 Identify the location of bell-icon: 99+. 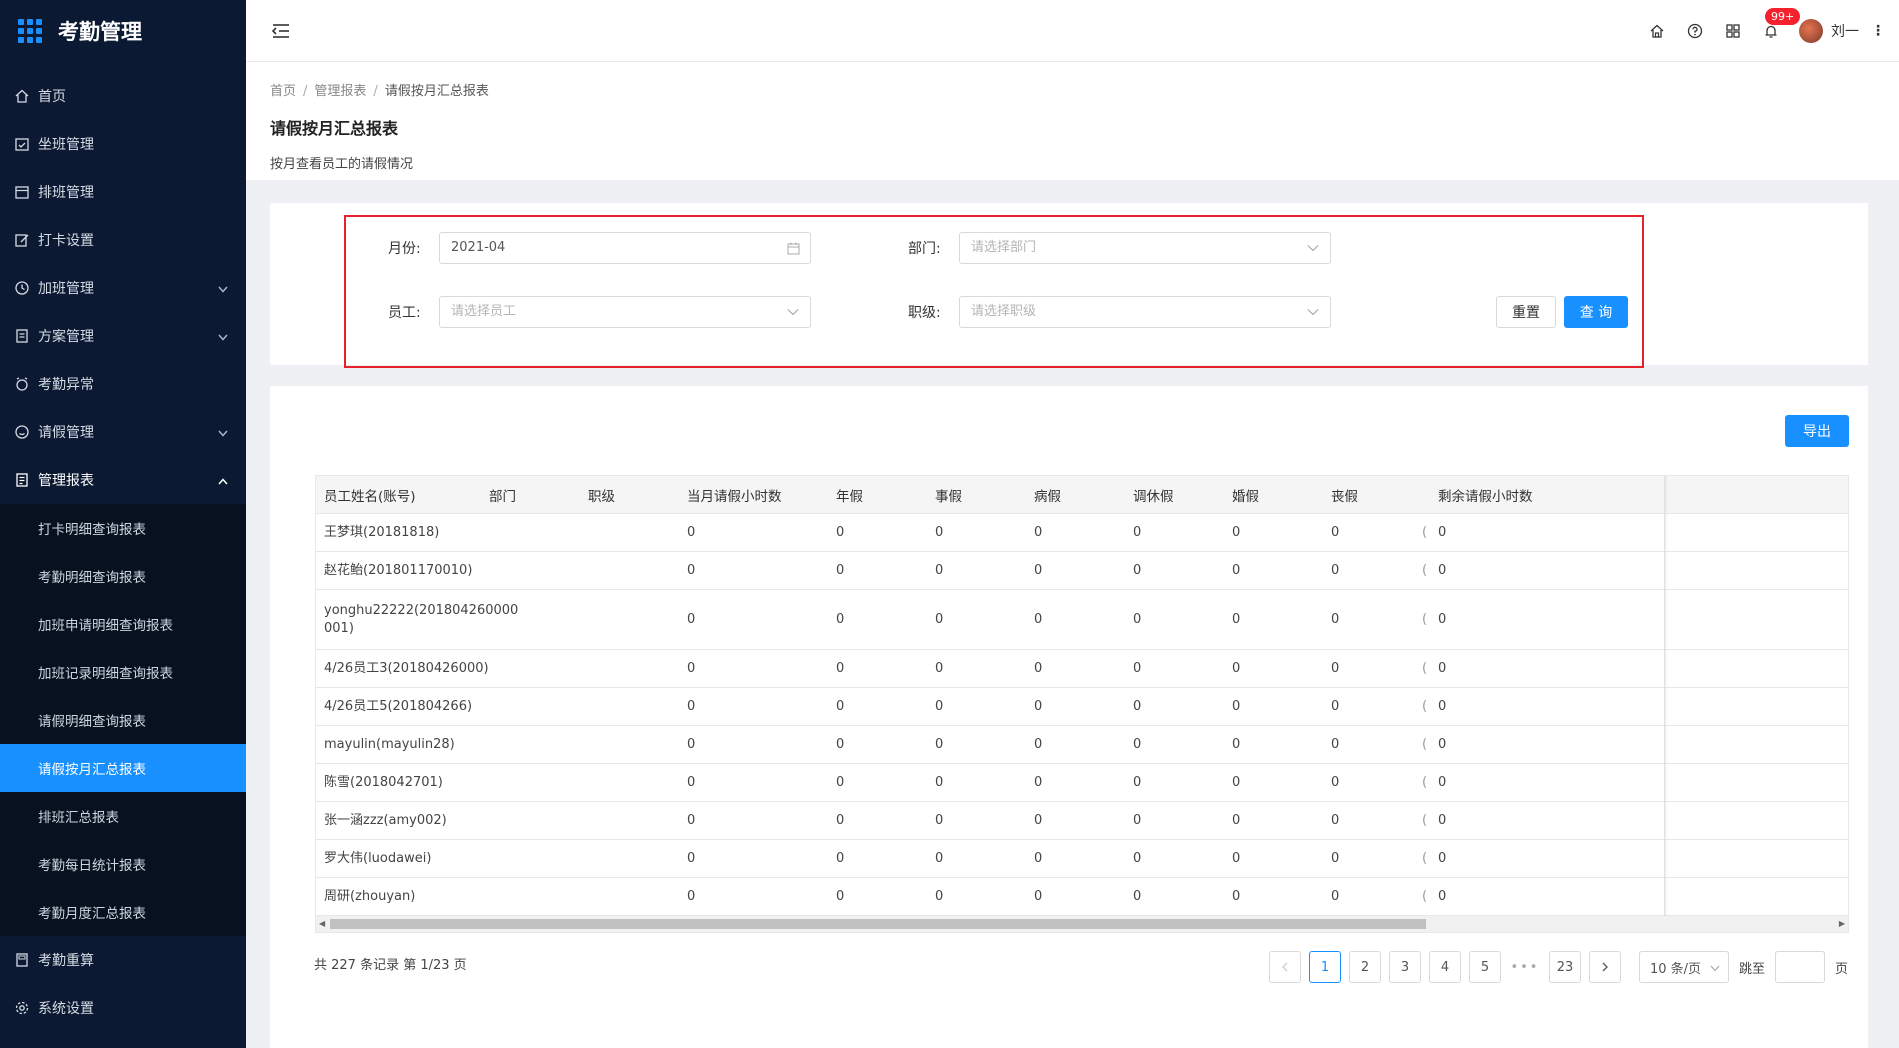
(1781, 24).